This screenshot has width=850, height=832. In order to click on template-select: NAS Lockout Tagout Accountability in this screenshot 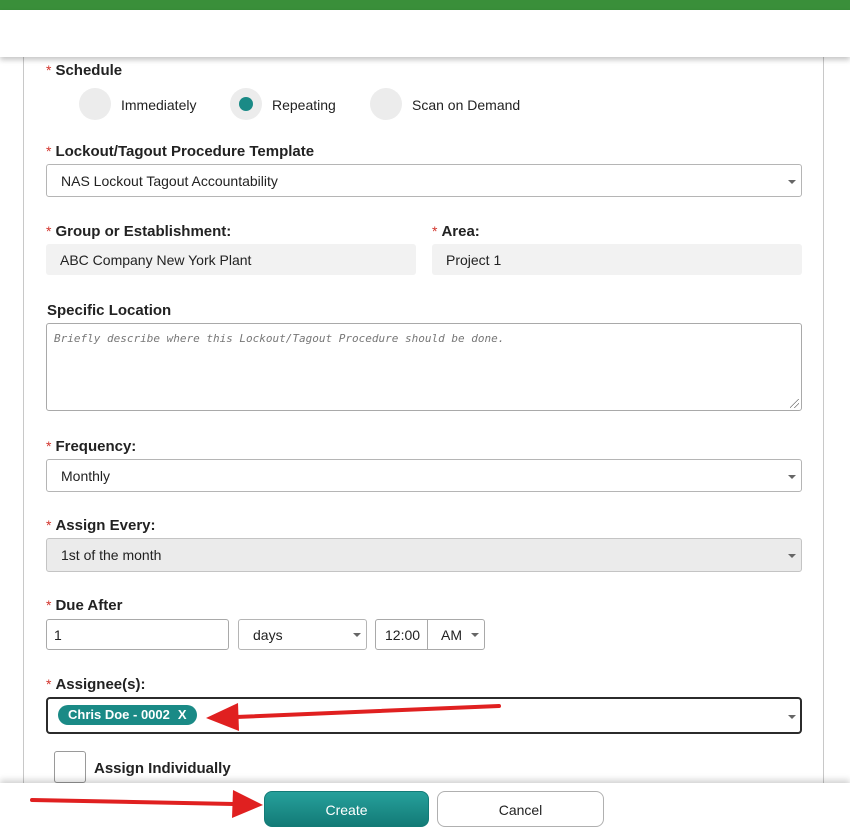, I will do `click(424, 180)`.